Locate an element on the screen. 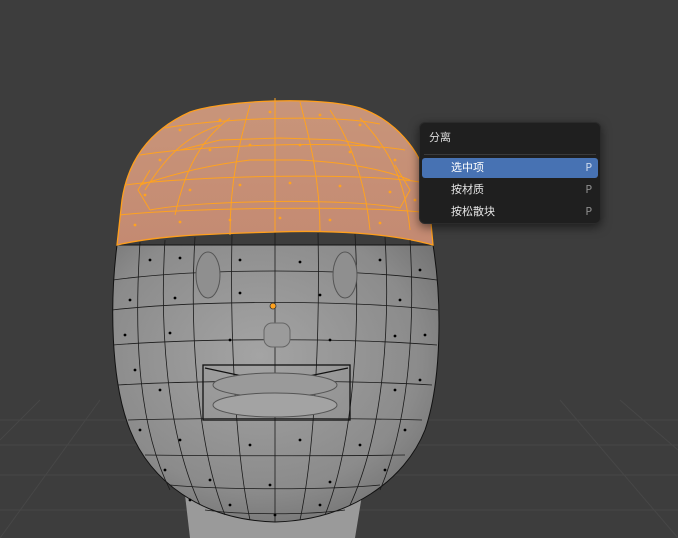 Image resolution: width=678 pixels, height=538 pixels. object-origin is located at coordinates (273, 306).